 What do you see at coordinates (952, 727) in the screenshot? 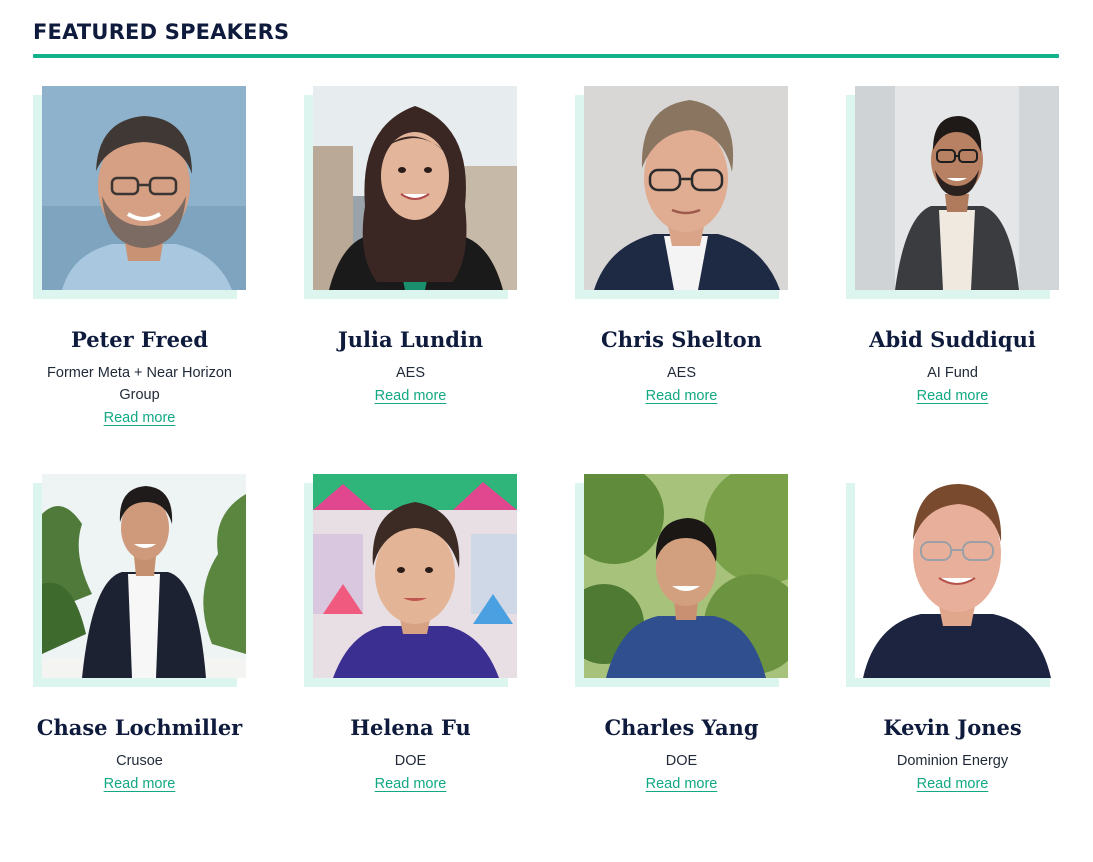
I see `speaker-name: Kevin Jones` at bounding box center [952, 727].